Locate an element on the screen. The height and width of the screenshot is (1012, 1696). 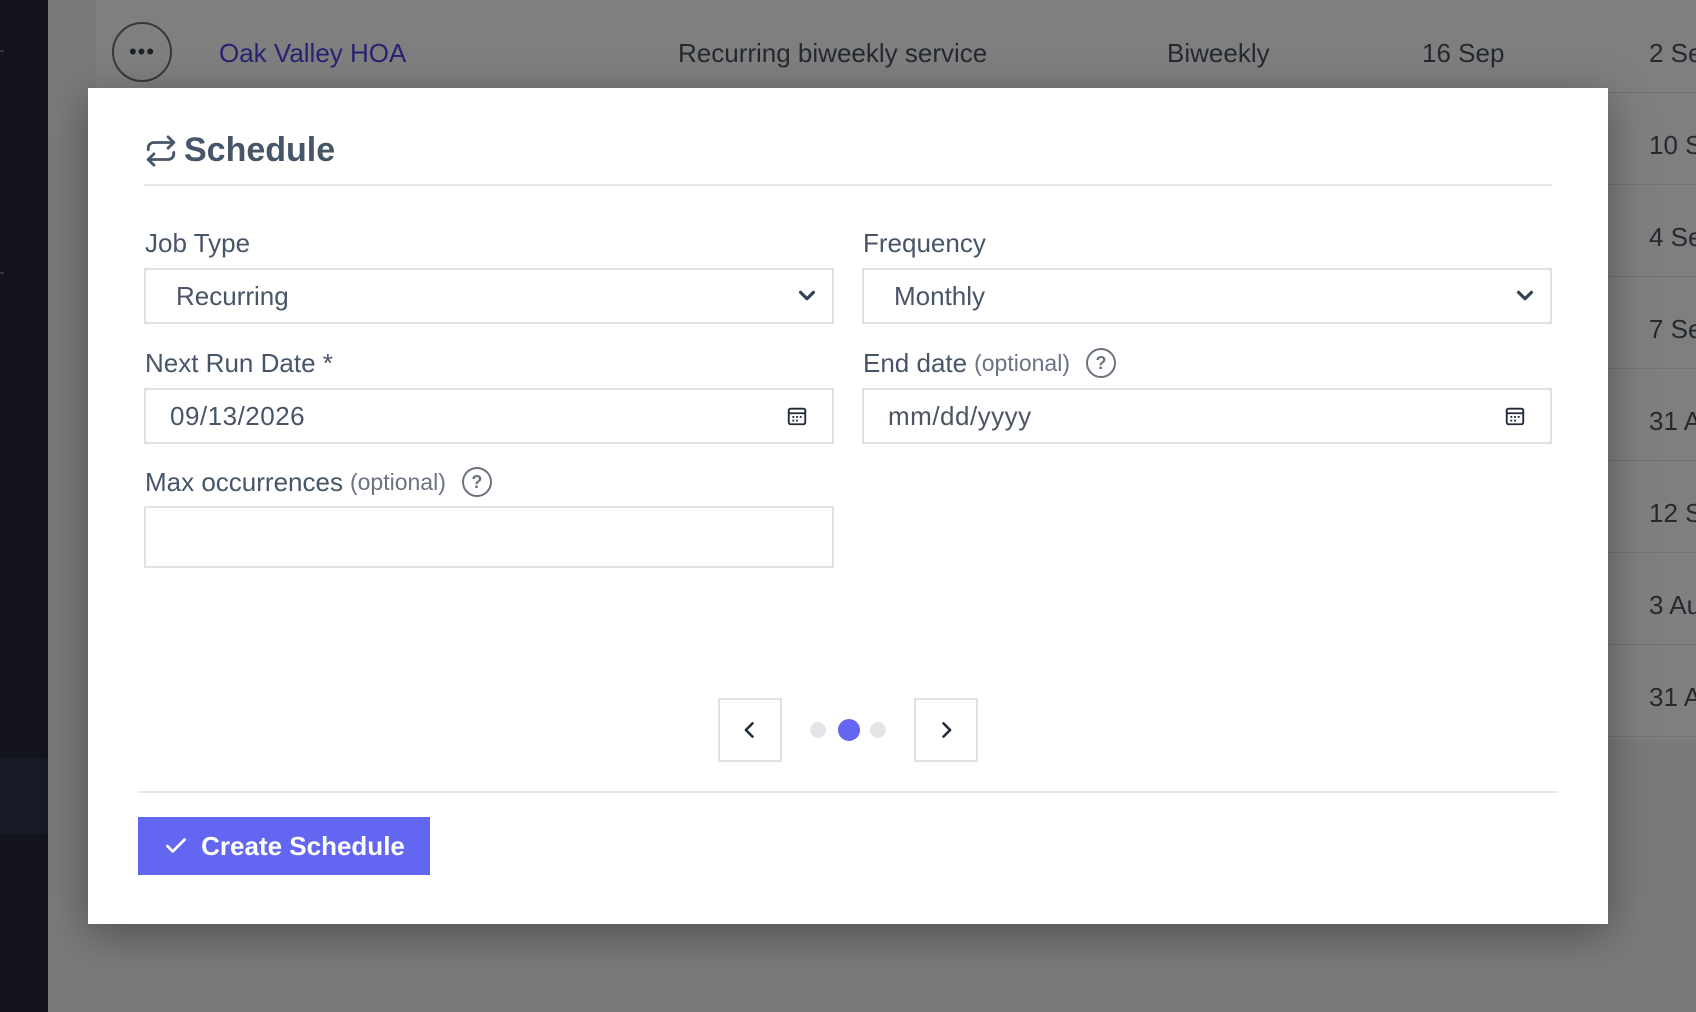
end-date-label-text: End date is located at coordinates (915, 362).